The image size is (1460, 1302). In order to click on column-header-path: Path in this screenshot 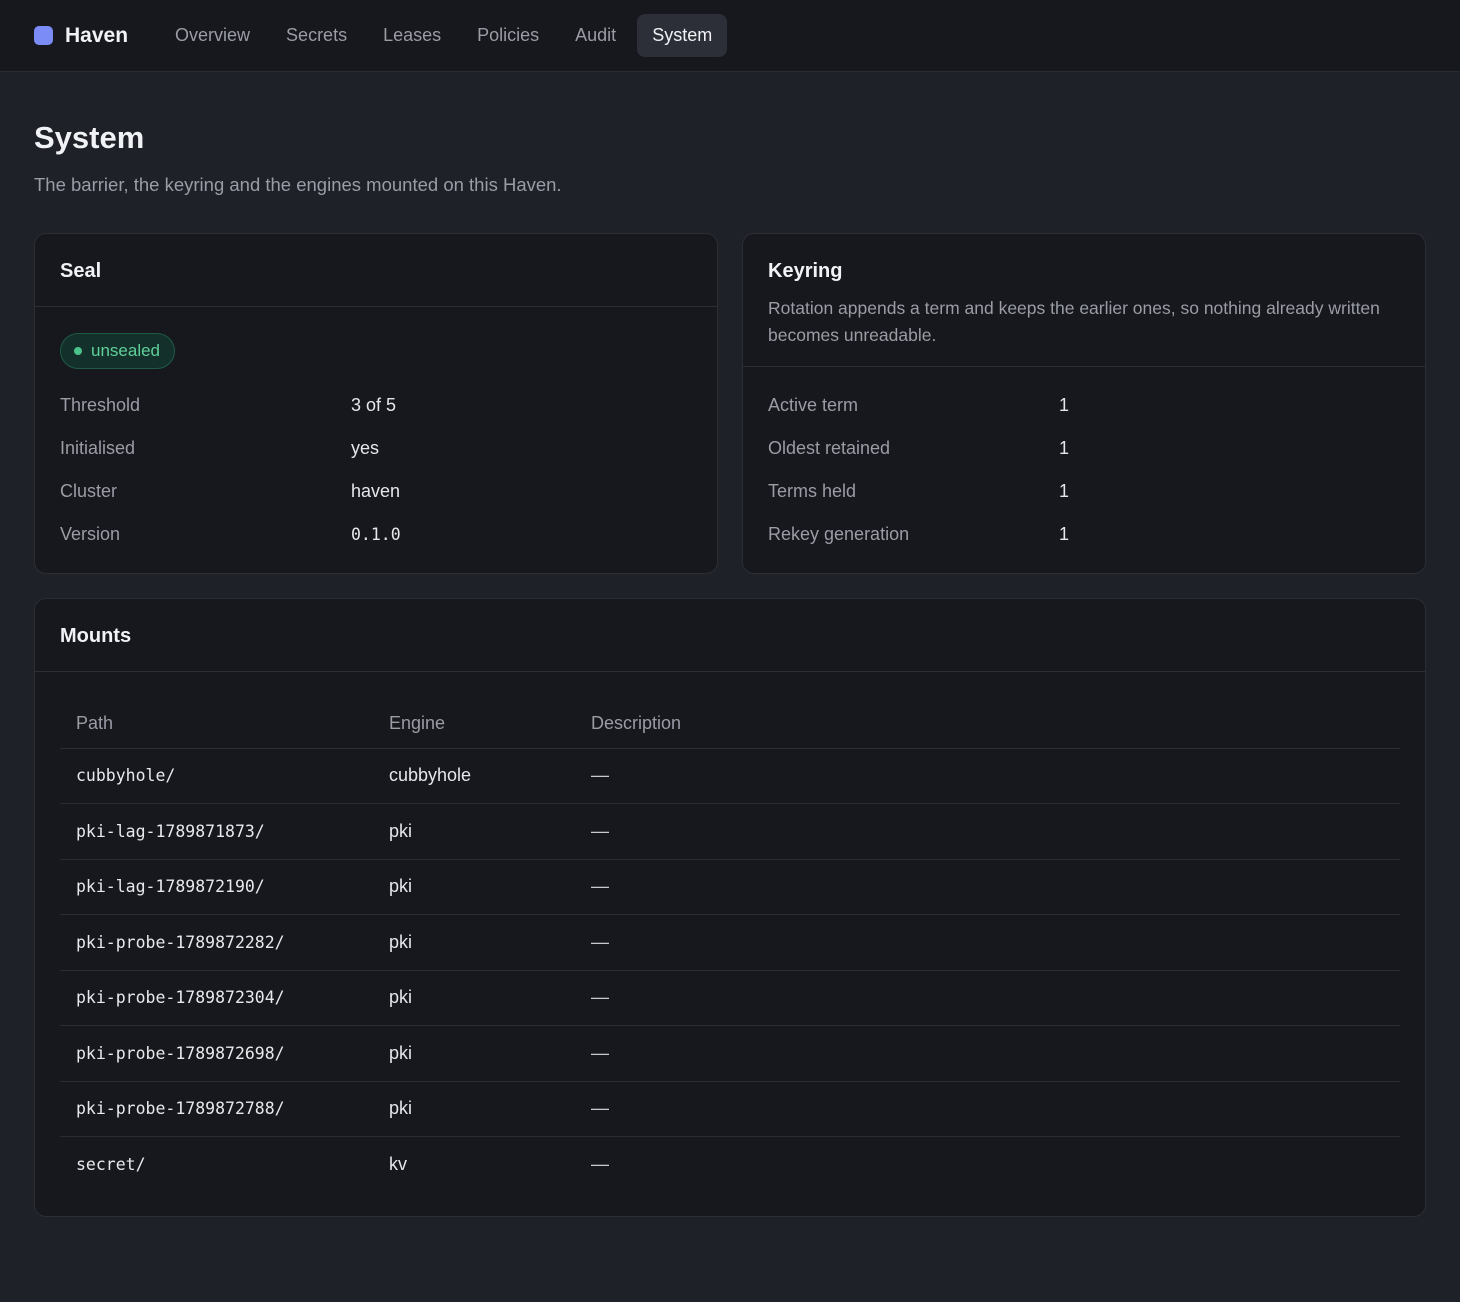, I will do `click(216, 724)`.